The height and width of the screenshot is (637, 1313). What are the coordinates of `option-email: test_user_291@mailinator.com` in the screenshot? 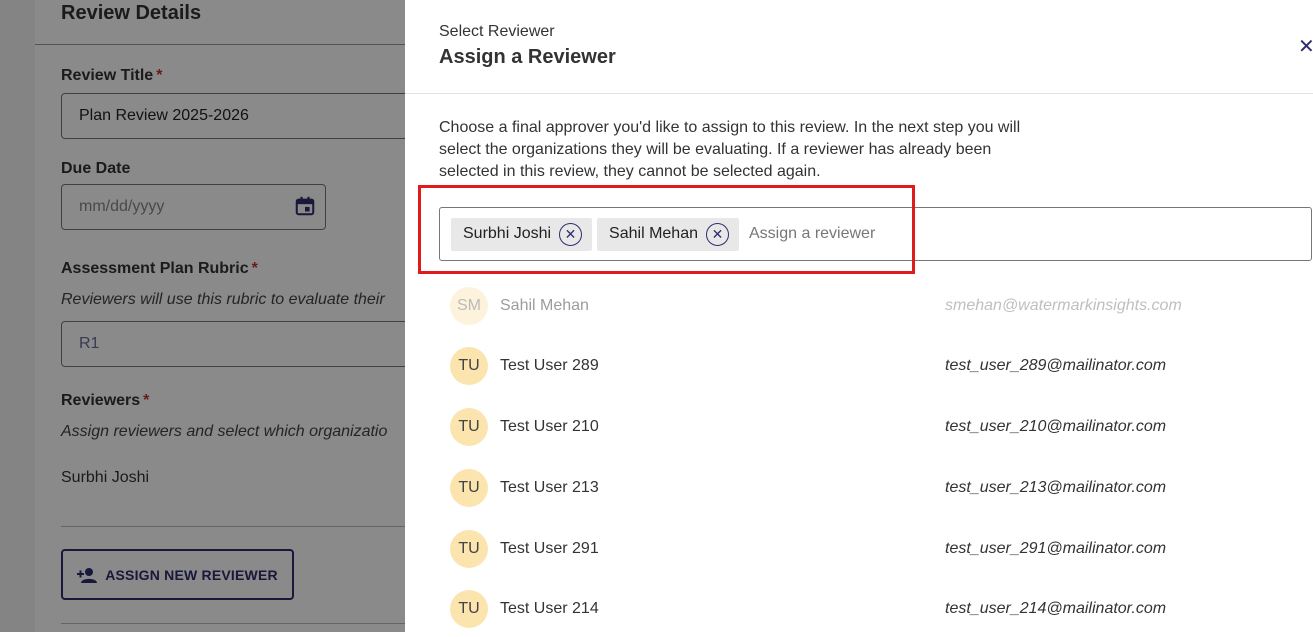 It's located at (1056, 548).